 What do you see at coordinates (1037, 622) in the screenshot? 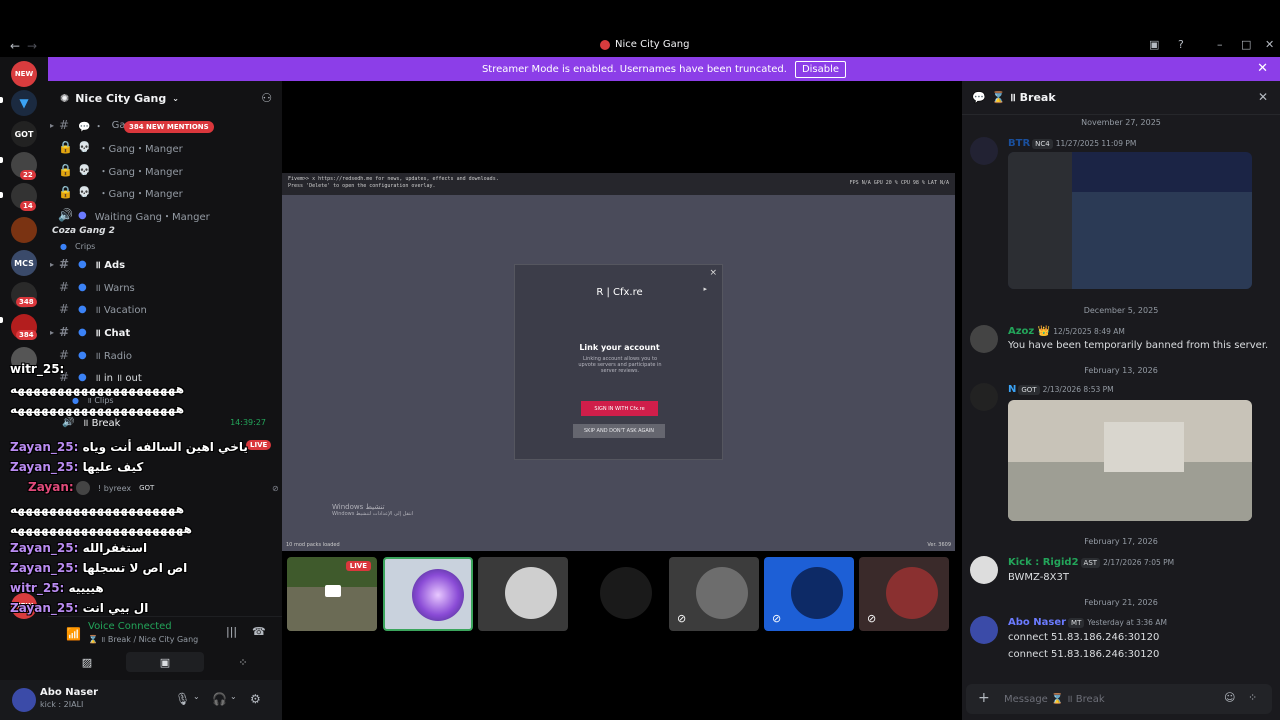
I see `message-author: Abo Naser` at bounding box center [1037, 622].